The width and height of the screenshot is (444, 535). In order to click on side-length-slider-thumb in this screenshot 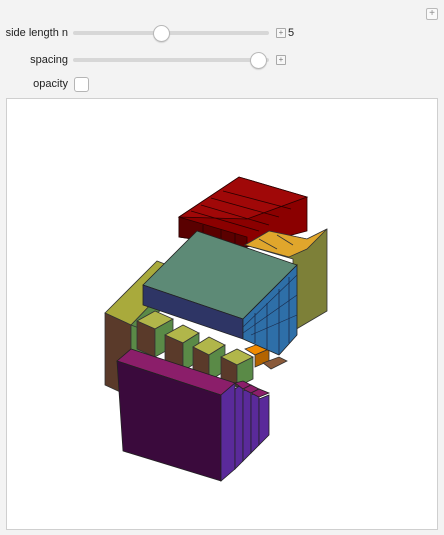, I will do `click(161, 33)`.